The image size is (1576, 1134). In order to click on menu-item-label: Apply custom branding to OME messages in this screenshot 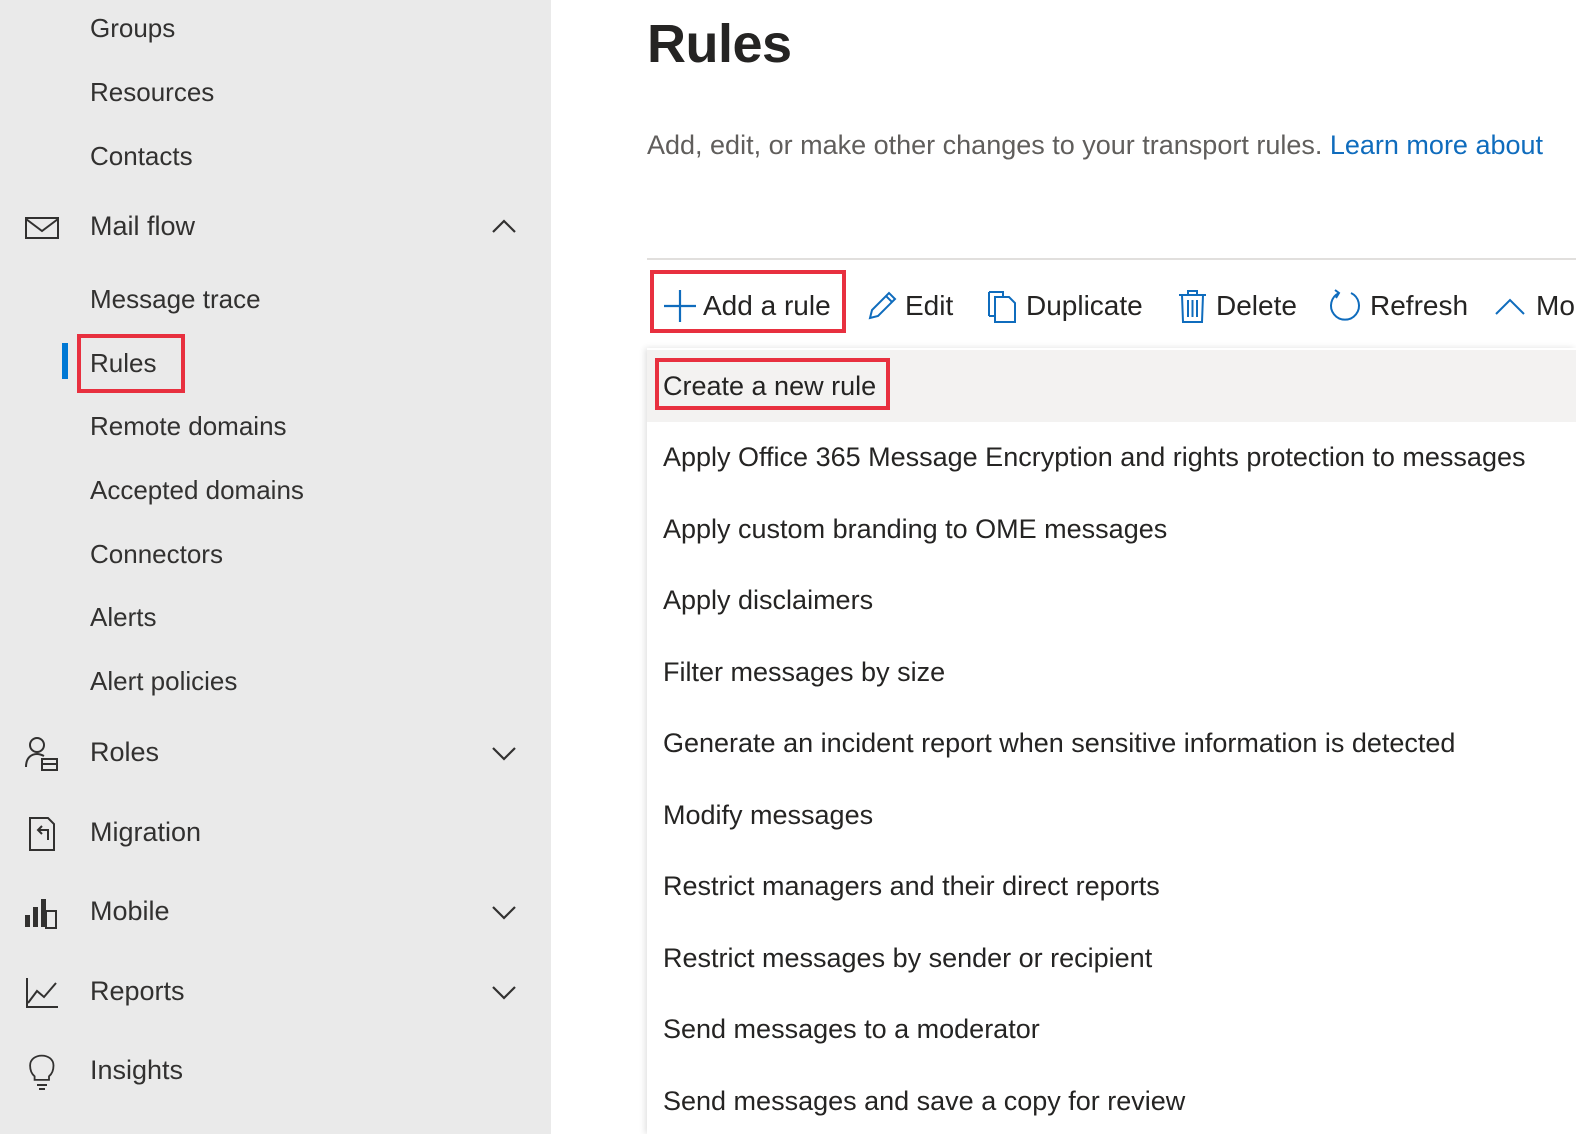, I will do `click(915, 529)`.